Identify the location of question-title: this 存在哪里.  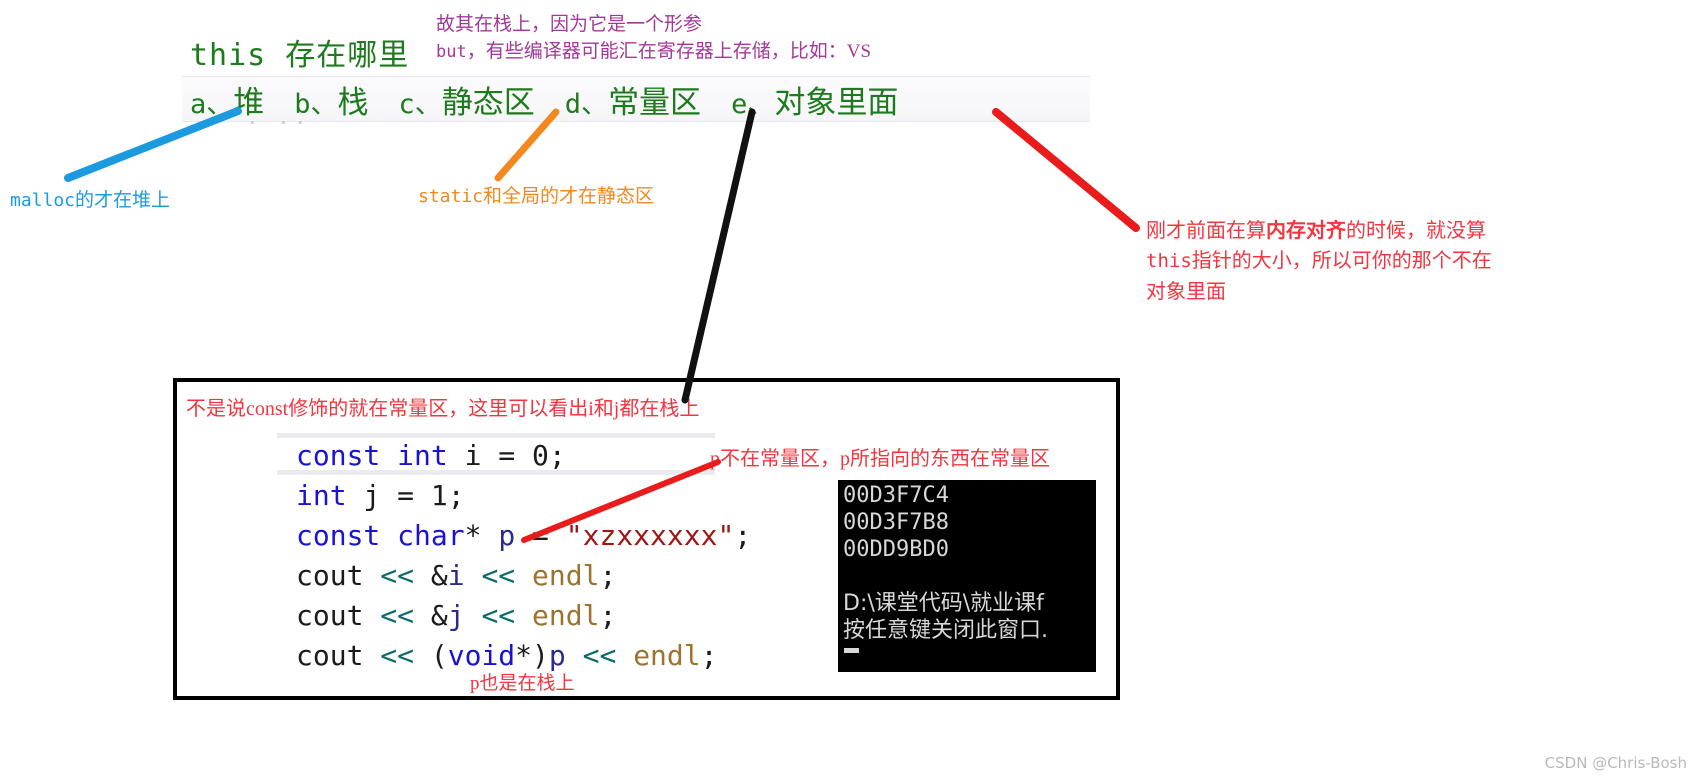
(300, 55).